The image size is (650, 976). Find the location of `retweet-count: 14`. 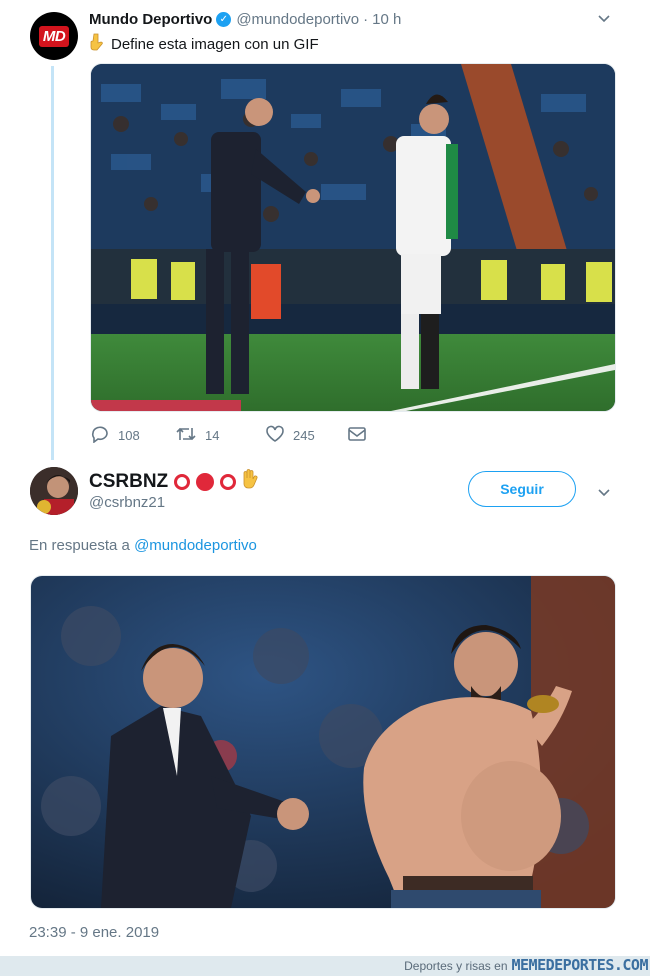

retweet-count: 14 is located at coordinates (212, 435).